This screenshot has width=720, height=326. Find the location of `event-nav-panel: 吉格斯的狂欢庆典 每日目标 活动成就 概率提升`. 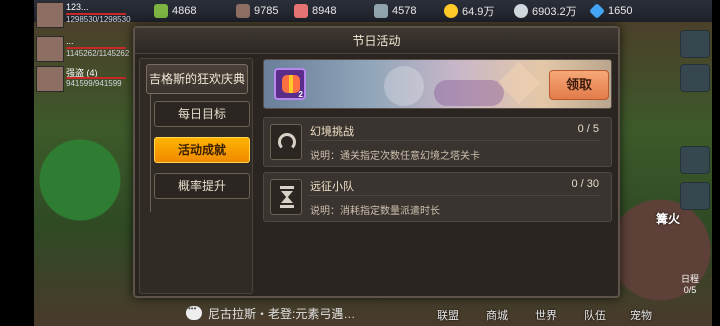

event-nav-panel: 吉格斯的狂欢庆典 每日目标 活动成就 概率提升 is located at coordinates (196, 176).